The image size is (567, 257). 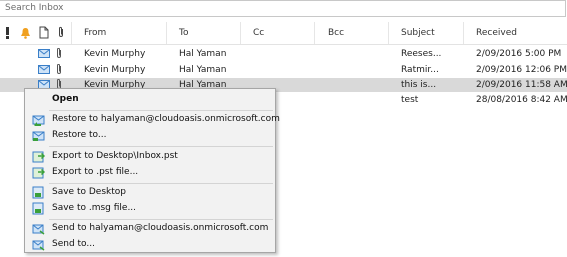 What do you see at coordinates (150, 156) in the screenshot?
I see `menu-item-export-to-desktop: Export to Desktop\Inbox.pst` at bounding box center [150, 156].